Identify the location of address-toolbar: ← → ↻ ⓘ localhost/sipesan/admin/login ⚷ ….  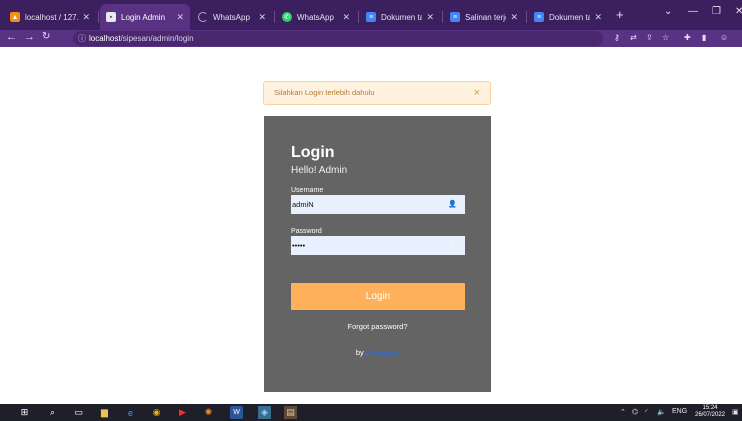
(371, 38).